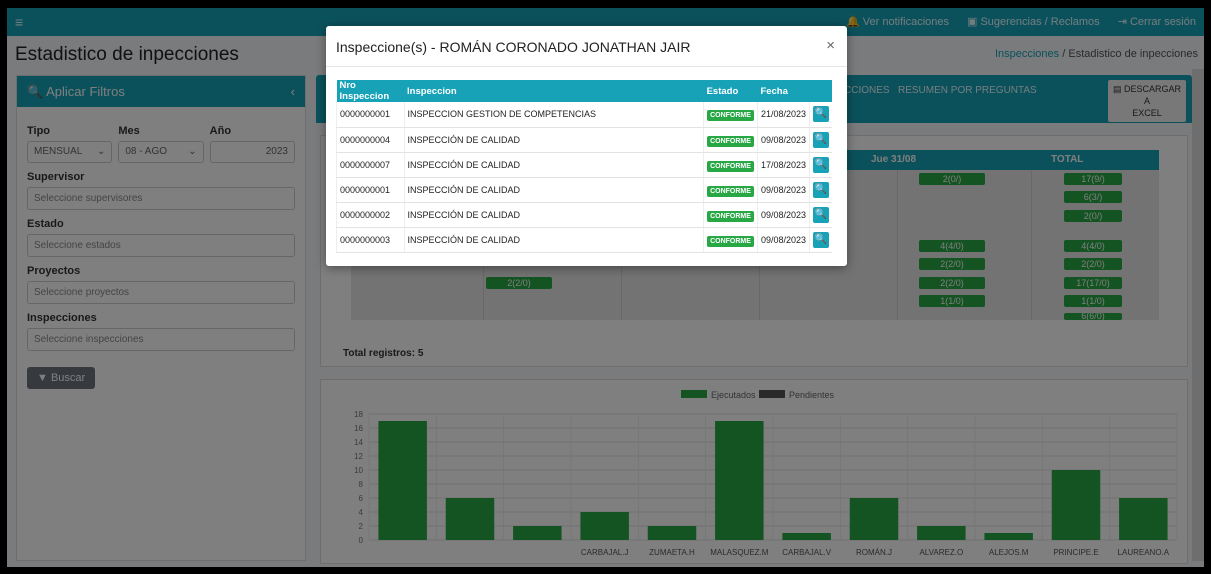 This screenshot has width=1211, height=574. I want to click on modal-divider, so click(586, 66).